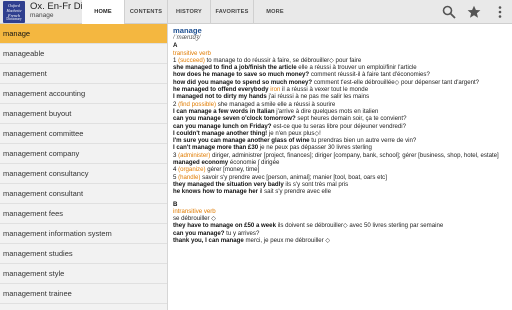 This screenshot has width=512, height=310. What do you see at coordinates (201, 163) in the screenshot?
I see `example-source: managed economy` at bounding box center [201, 163].